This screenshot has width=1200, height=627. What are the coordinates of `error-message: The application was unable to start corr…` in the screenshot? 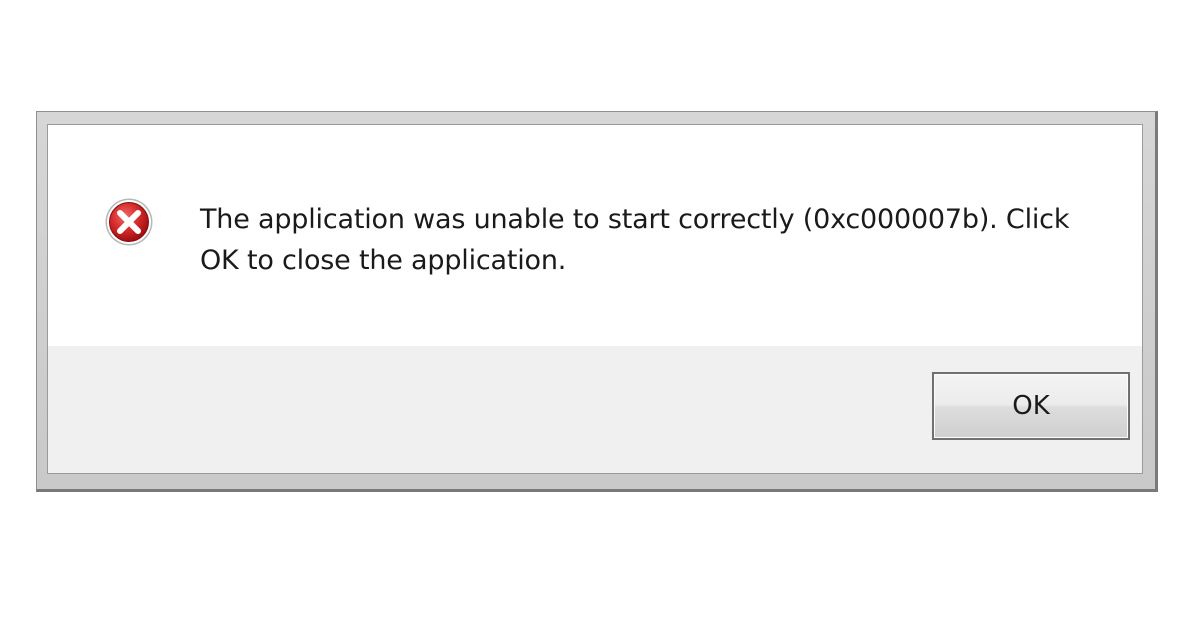 It's located at (635, 240).